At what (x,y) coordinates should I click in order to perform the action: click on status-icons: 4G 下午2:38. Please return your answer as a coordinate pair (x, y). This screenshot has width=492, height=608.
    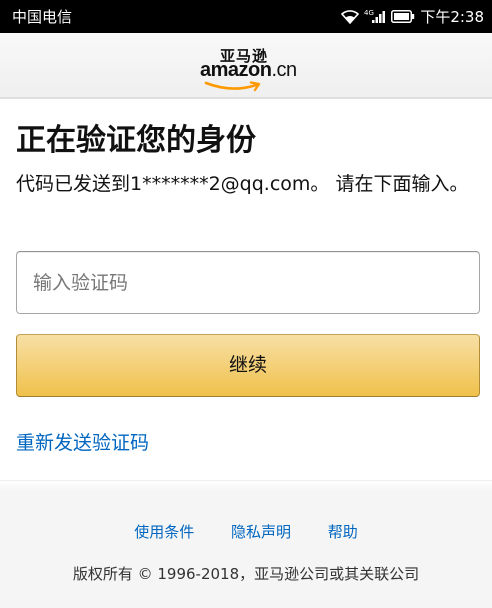
    Looking at the image, I should click on (412, 16).